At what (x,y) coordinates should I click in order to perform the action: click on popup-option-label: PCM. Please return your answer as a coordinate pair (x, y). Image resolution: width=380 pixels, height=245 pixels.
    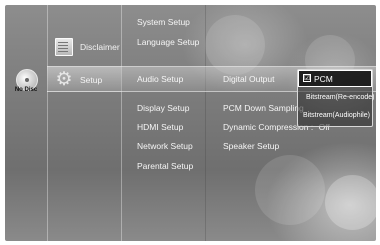
    Looking at the image, I should click on (323, 79).